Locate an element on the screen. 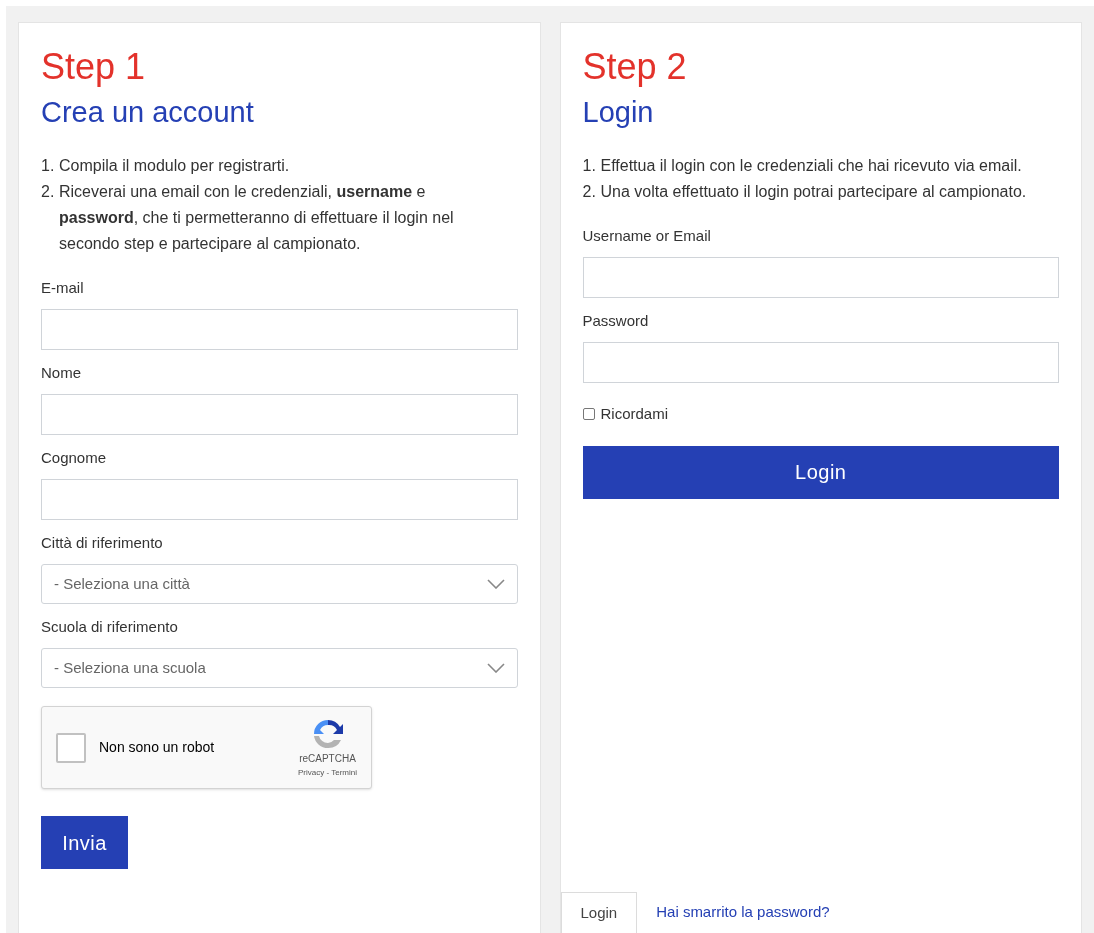  login-tab: Login is located at coordinates (599, 912).